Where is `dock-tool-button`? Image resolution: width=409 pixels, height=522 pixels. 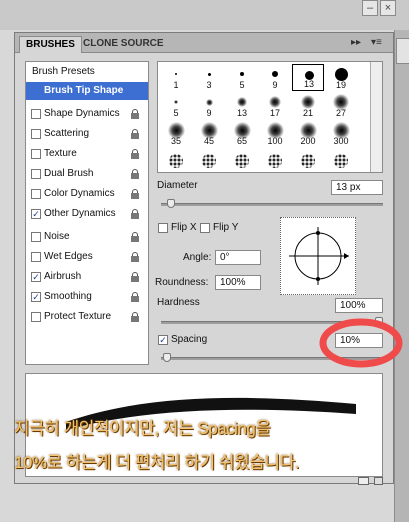
dock-tool-button is located at coordinates (402, 51).